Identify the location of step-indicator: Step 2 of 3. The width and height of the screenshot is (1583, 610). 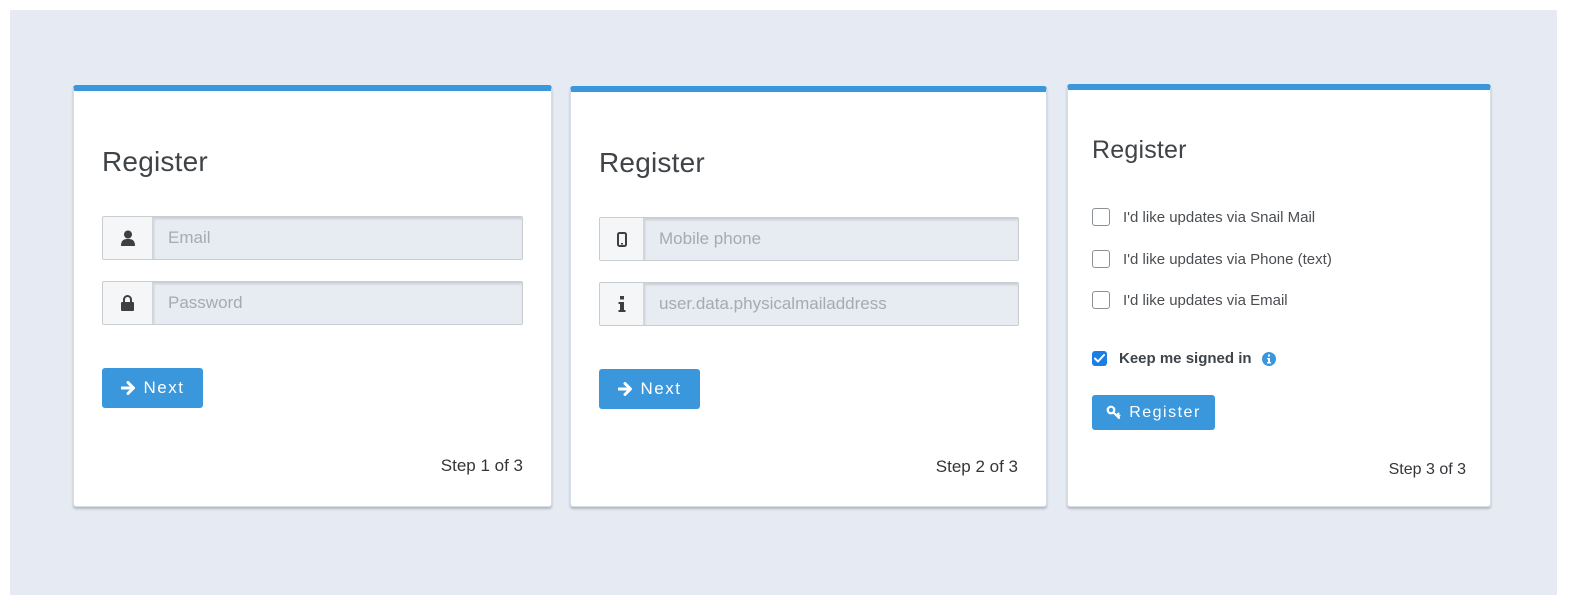
(976, 466).